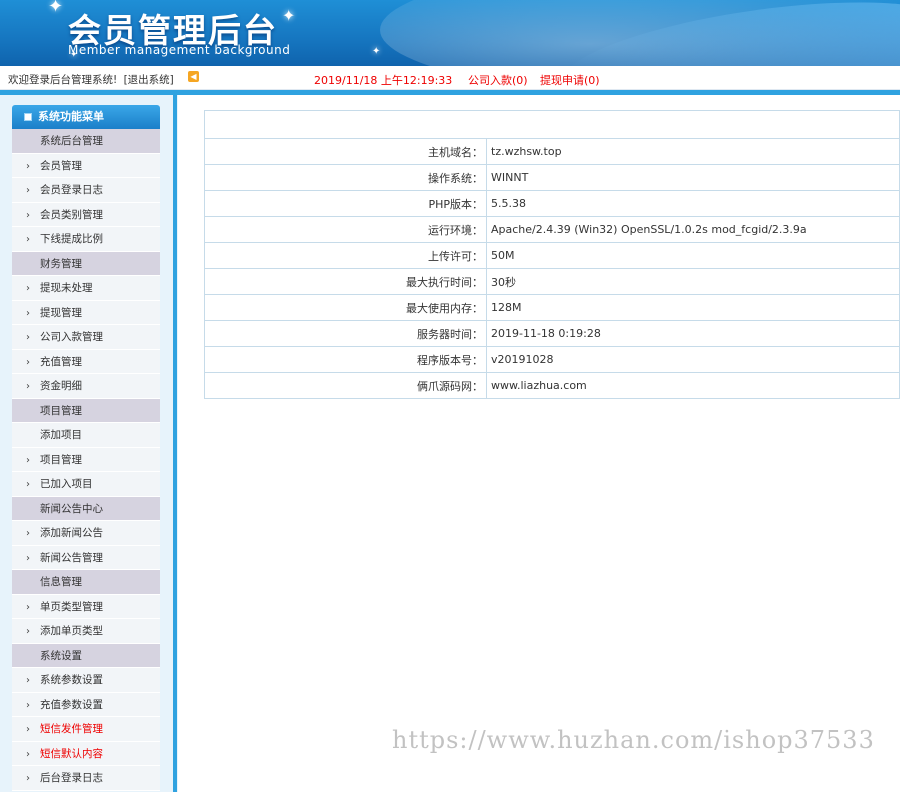 The width and height of the screenshot is (900, 792). I want to click on info-value: 5.5.38, so click(693, 203).